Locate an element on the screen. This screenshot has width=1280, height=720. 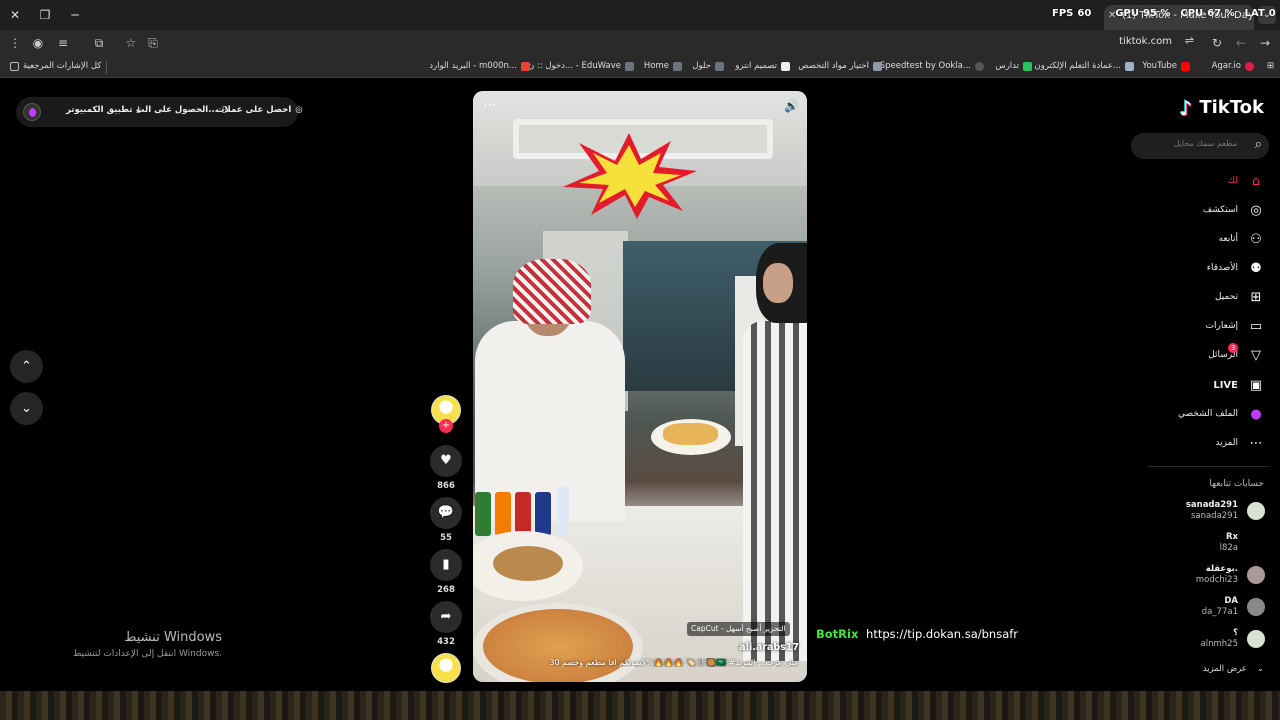
bookmark-eduwave: دخول :: ن... - EduWave is located at coordinates (581, 66).